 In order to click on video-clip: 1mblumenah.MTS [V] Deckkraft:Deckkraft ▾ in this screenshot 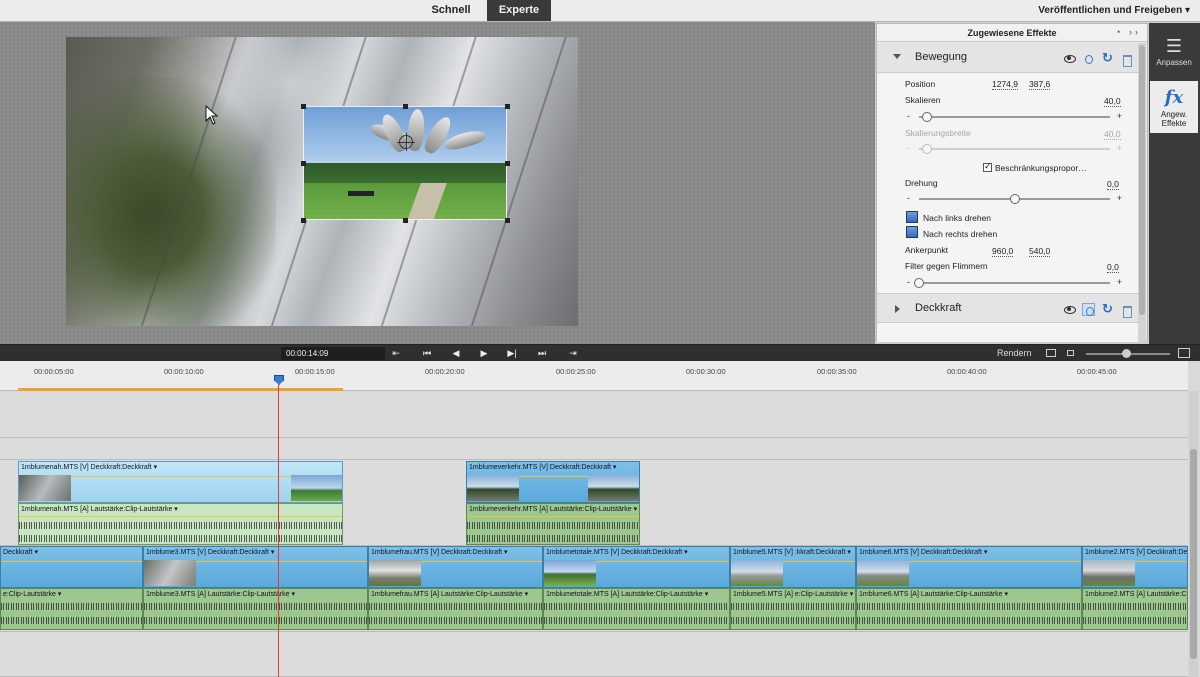, I will do `click(180, 482)`.